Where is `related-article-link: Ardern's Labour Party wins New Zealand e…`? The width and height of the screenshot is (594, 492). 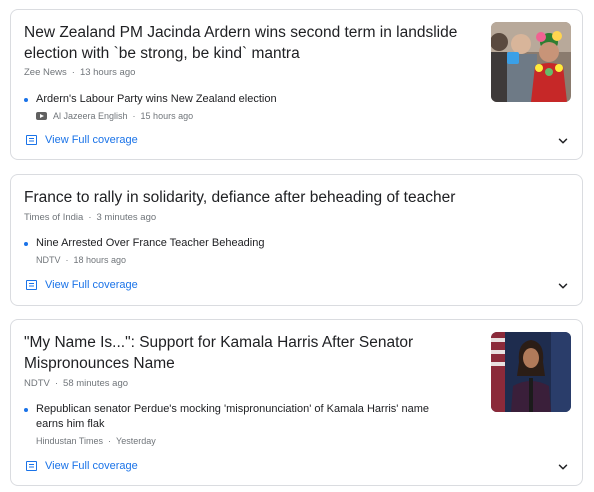
related-article-link: Ardern's Labour Party wins New Zealand e… is located at coordinates (245, 99).